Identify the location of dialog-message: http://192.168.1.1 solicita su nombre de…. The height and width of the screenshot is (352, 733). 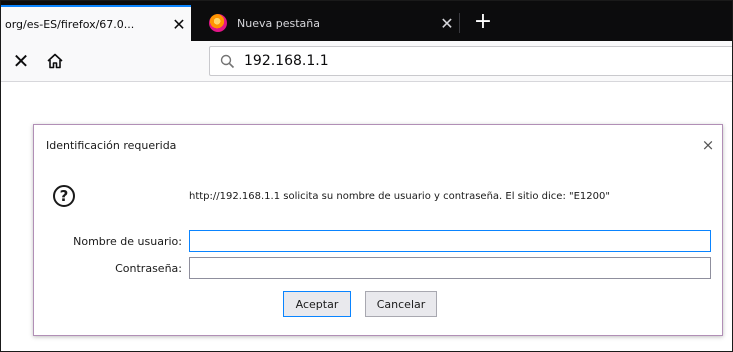
(399, 196).